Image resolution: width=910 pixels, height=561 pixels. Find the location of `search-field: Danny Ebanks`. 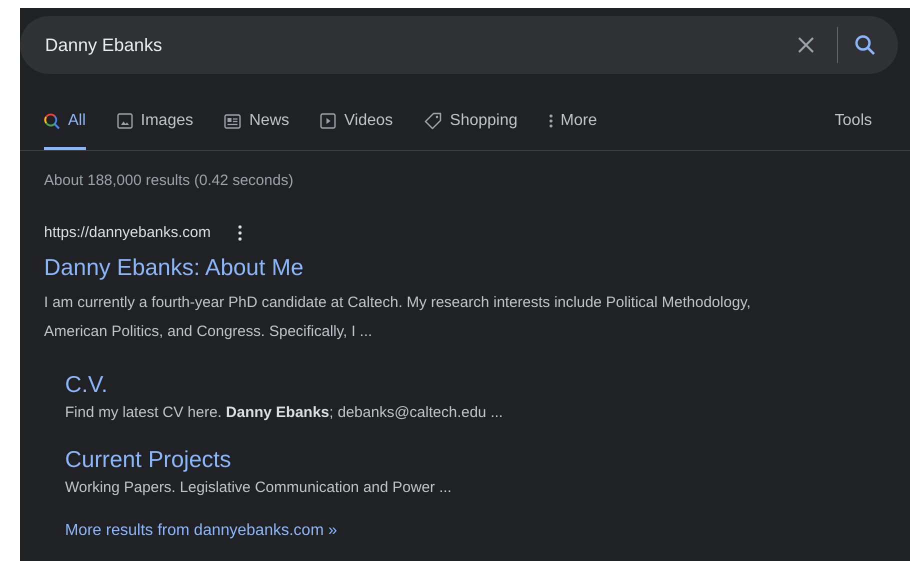

search-field: Danny Ebanks is located at coordinates (459, 45).